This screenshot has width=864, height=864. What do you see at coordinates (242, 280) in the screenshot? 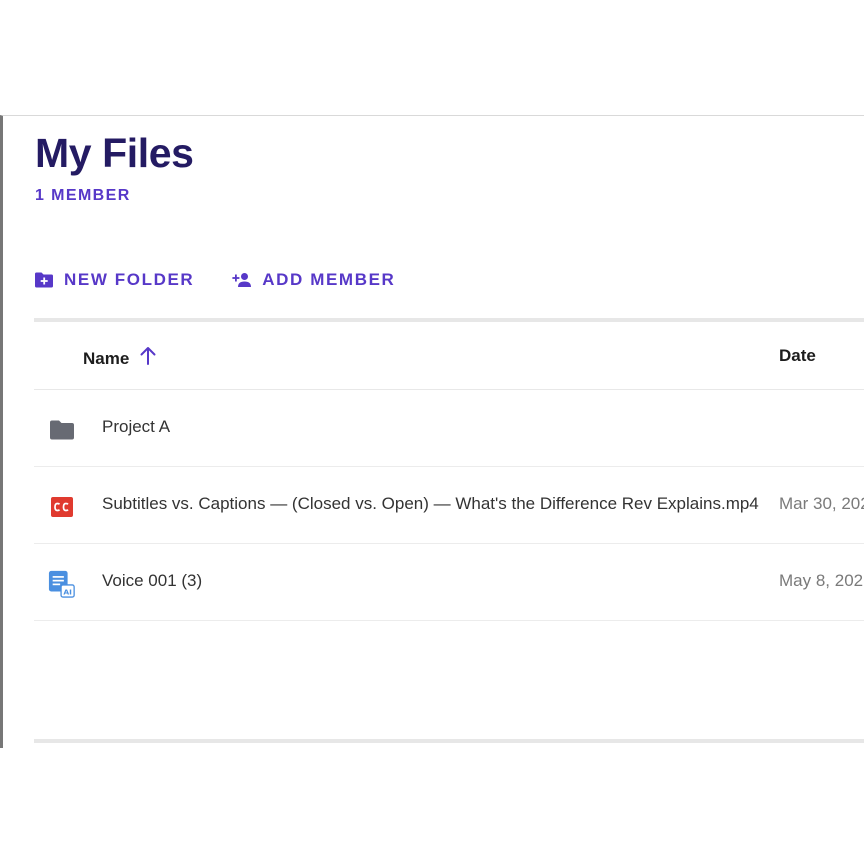
I see `person-add-icon` at bounding box center [242, 280].